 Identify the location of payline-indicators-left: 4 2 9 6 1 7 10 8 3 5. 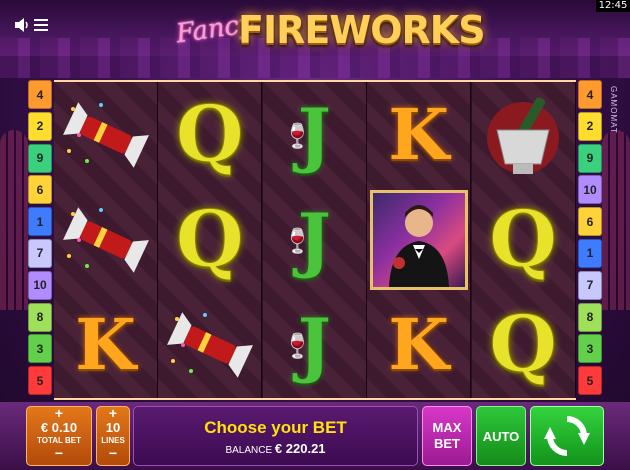
(40, 238).